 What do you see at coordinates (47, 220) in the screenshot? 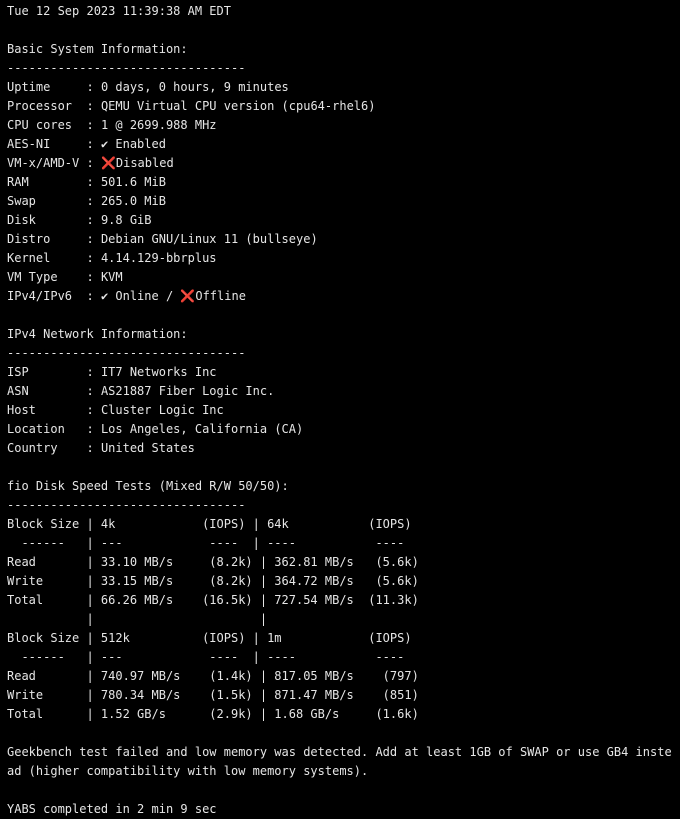
I see `info-key: Disk` at bounding box center [47, 220].